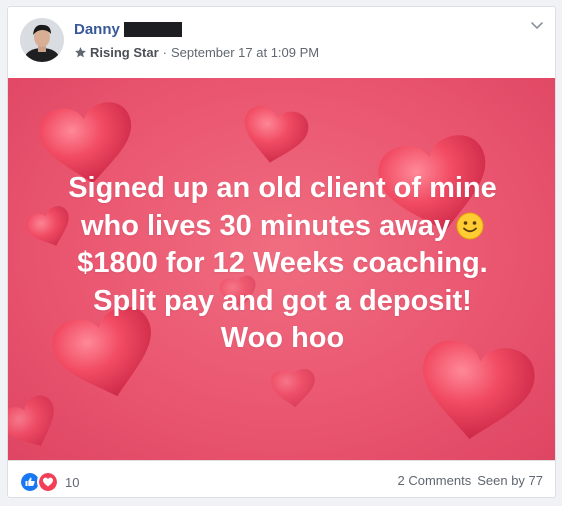 Image resolution: width=562 pixels, height=506 pixels. What do you see at coordinates (282, 188) in the screenshot?
I see `message-line: Signed up an old client of mine` at bounding box center [282, 188].